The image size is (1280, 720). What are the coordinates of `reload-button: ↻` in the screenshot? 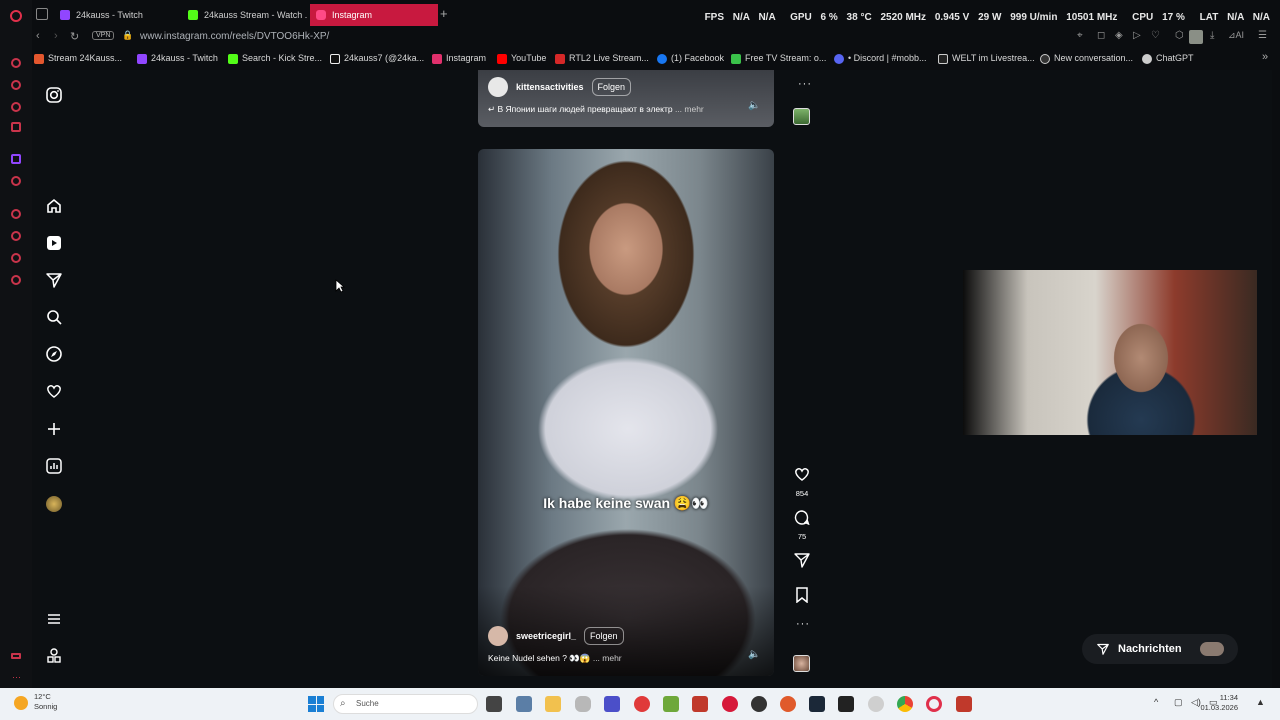 It's located at (74, 36).